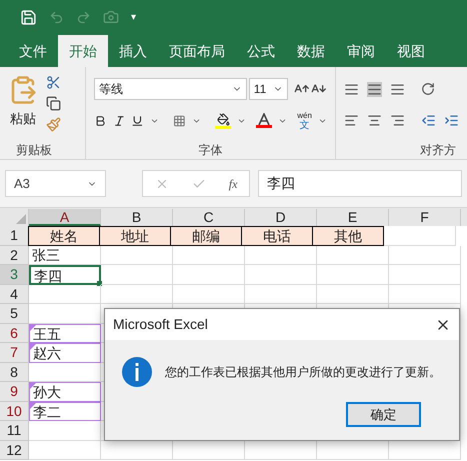 This screenshot has height=461, width=467. Describe the element at coordinates (23, 105) in the screenshot. I see `paste-button: 粘贴` at that location.